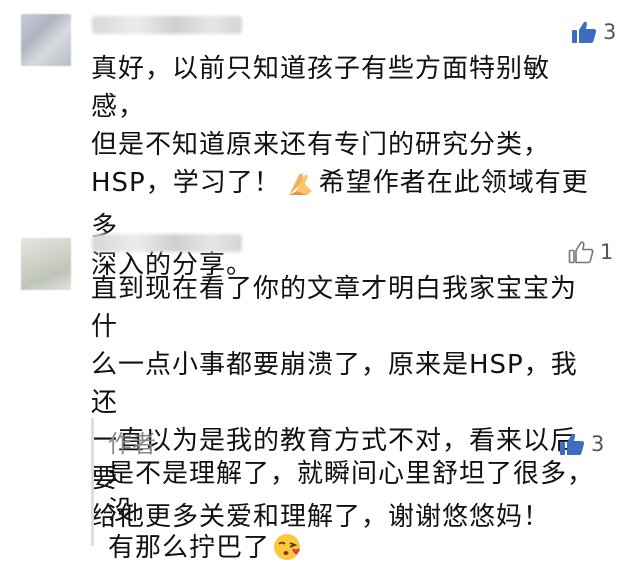 This screenshot has height=573, width=641. What do you see at coordinates (607, 252) in the screenshot?
I see `like-count: 1` at bounding box center [607, 252].